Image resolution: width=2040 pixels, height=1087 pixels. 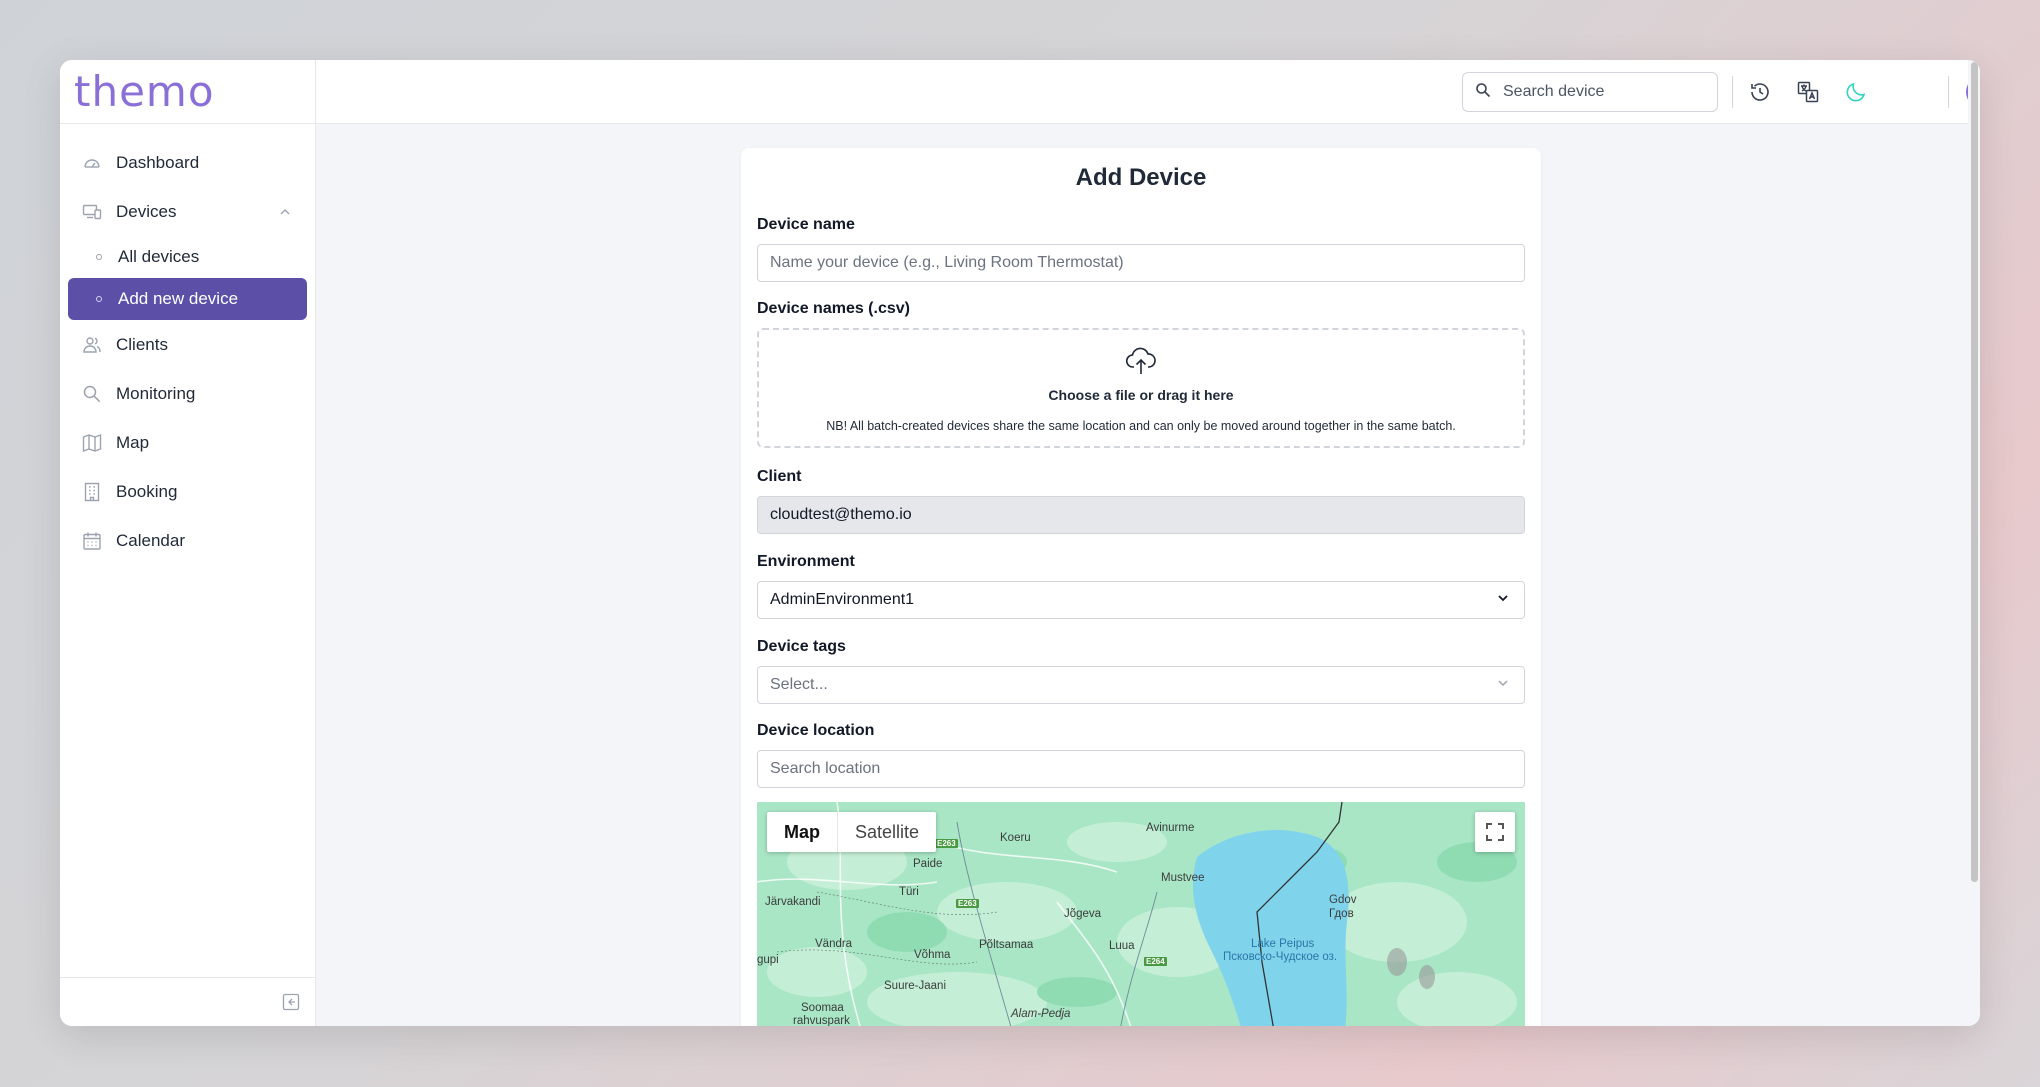 What do you see at coordinates (1341, 914) in the screenshot?
I see `map-label: Гдов` at bounding box center [1341, 914].